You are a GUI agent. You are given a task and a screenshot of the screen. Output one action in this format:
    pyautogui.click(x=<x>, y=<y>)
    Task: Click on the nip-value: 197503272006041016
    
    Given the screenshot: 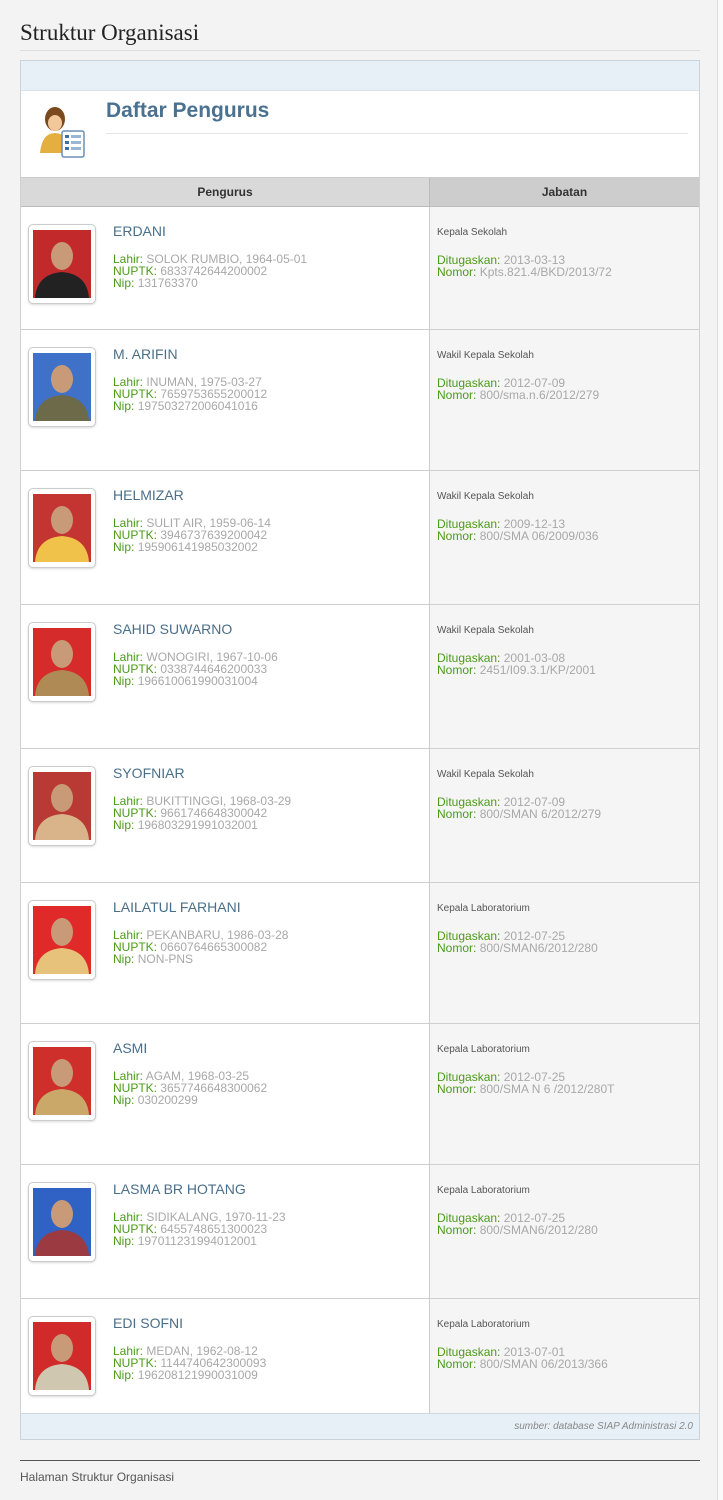 What is the action you would take?
    pyautogui.click(x=197, y=406)
    